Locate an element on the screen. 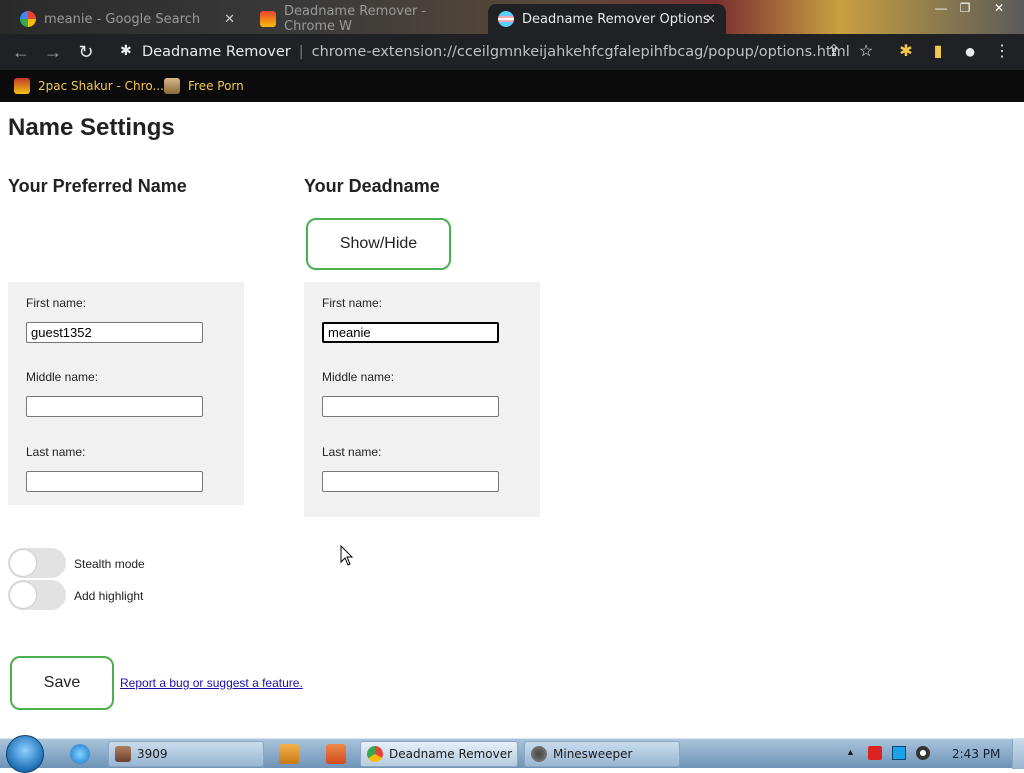  app-icon is located at coordinates (123, 754).